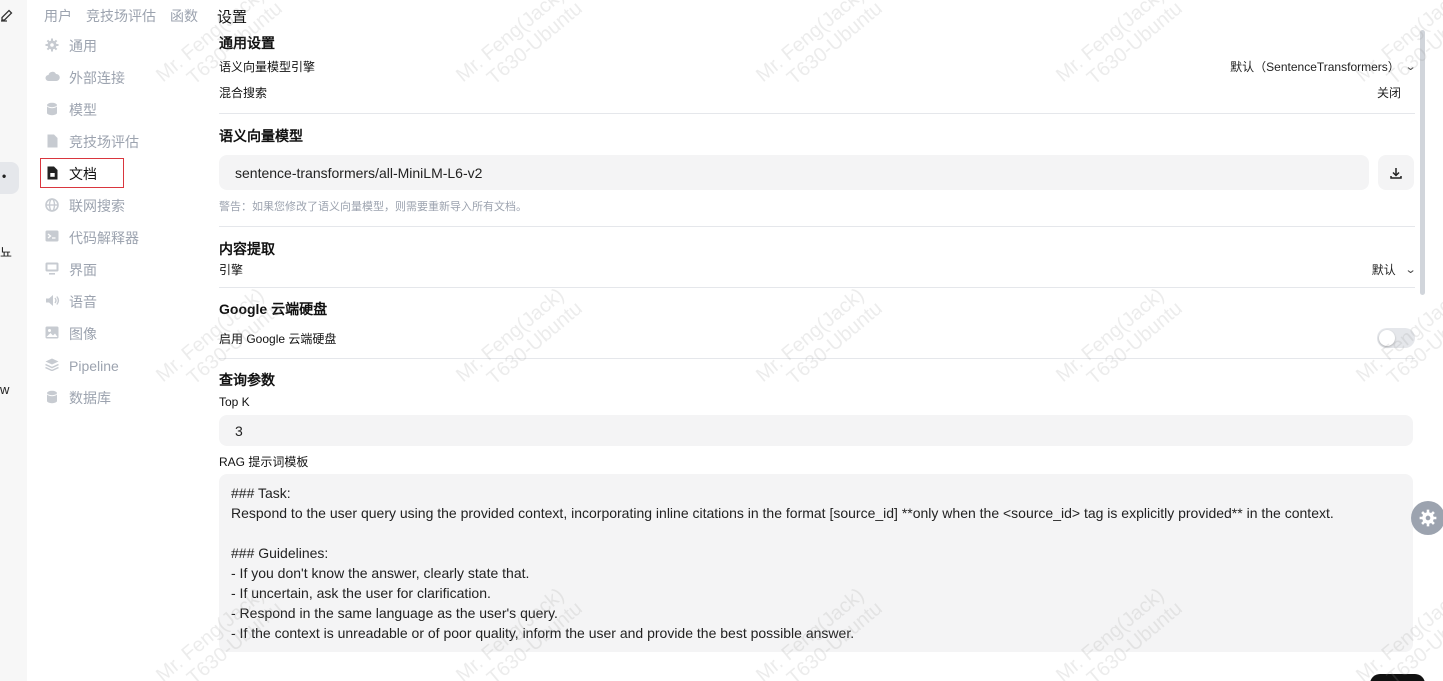 This screenshot has height=681, width=1443. I want to click on google-drive-row: 启用 Google 云端硬盘, so click(817, 338).